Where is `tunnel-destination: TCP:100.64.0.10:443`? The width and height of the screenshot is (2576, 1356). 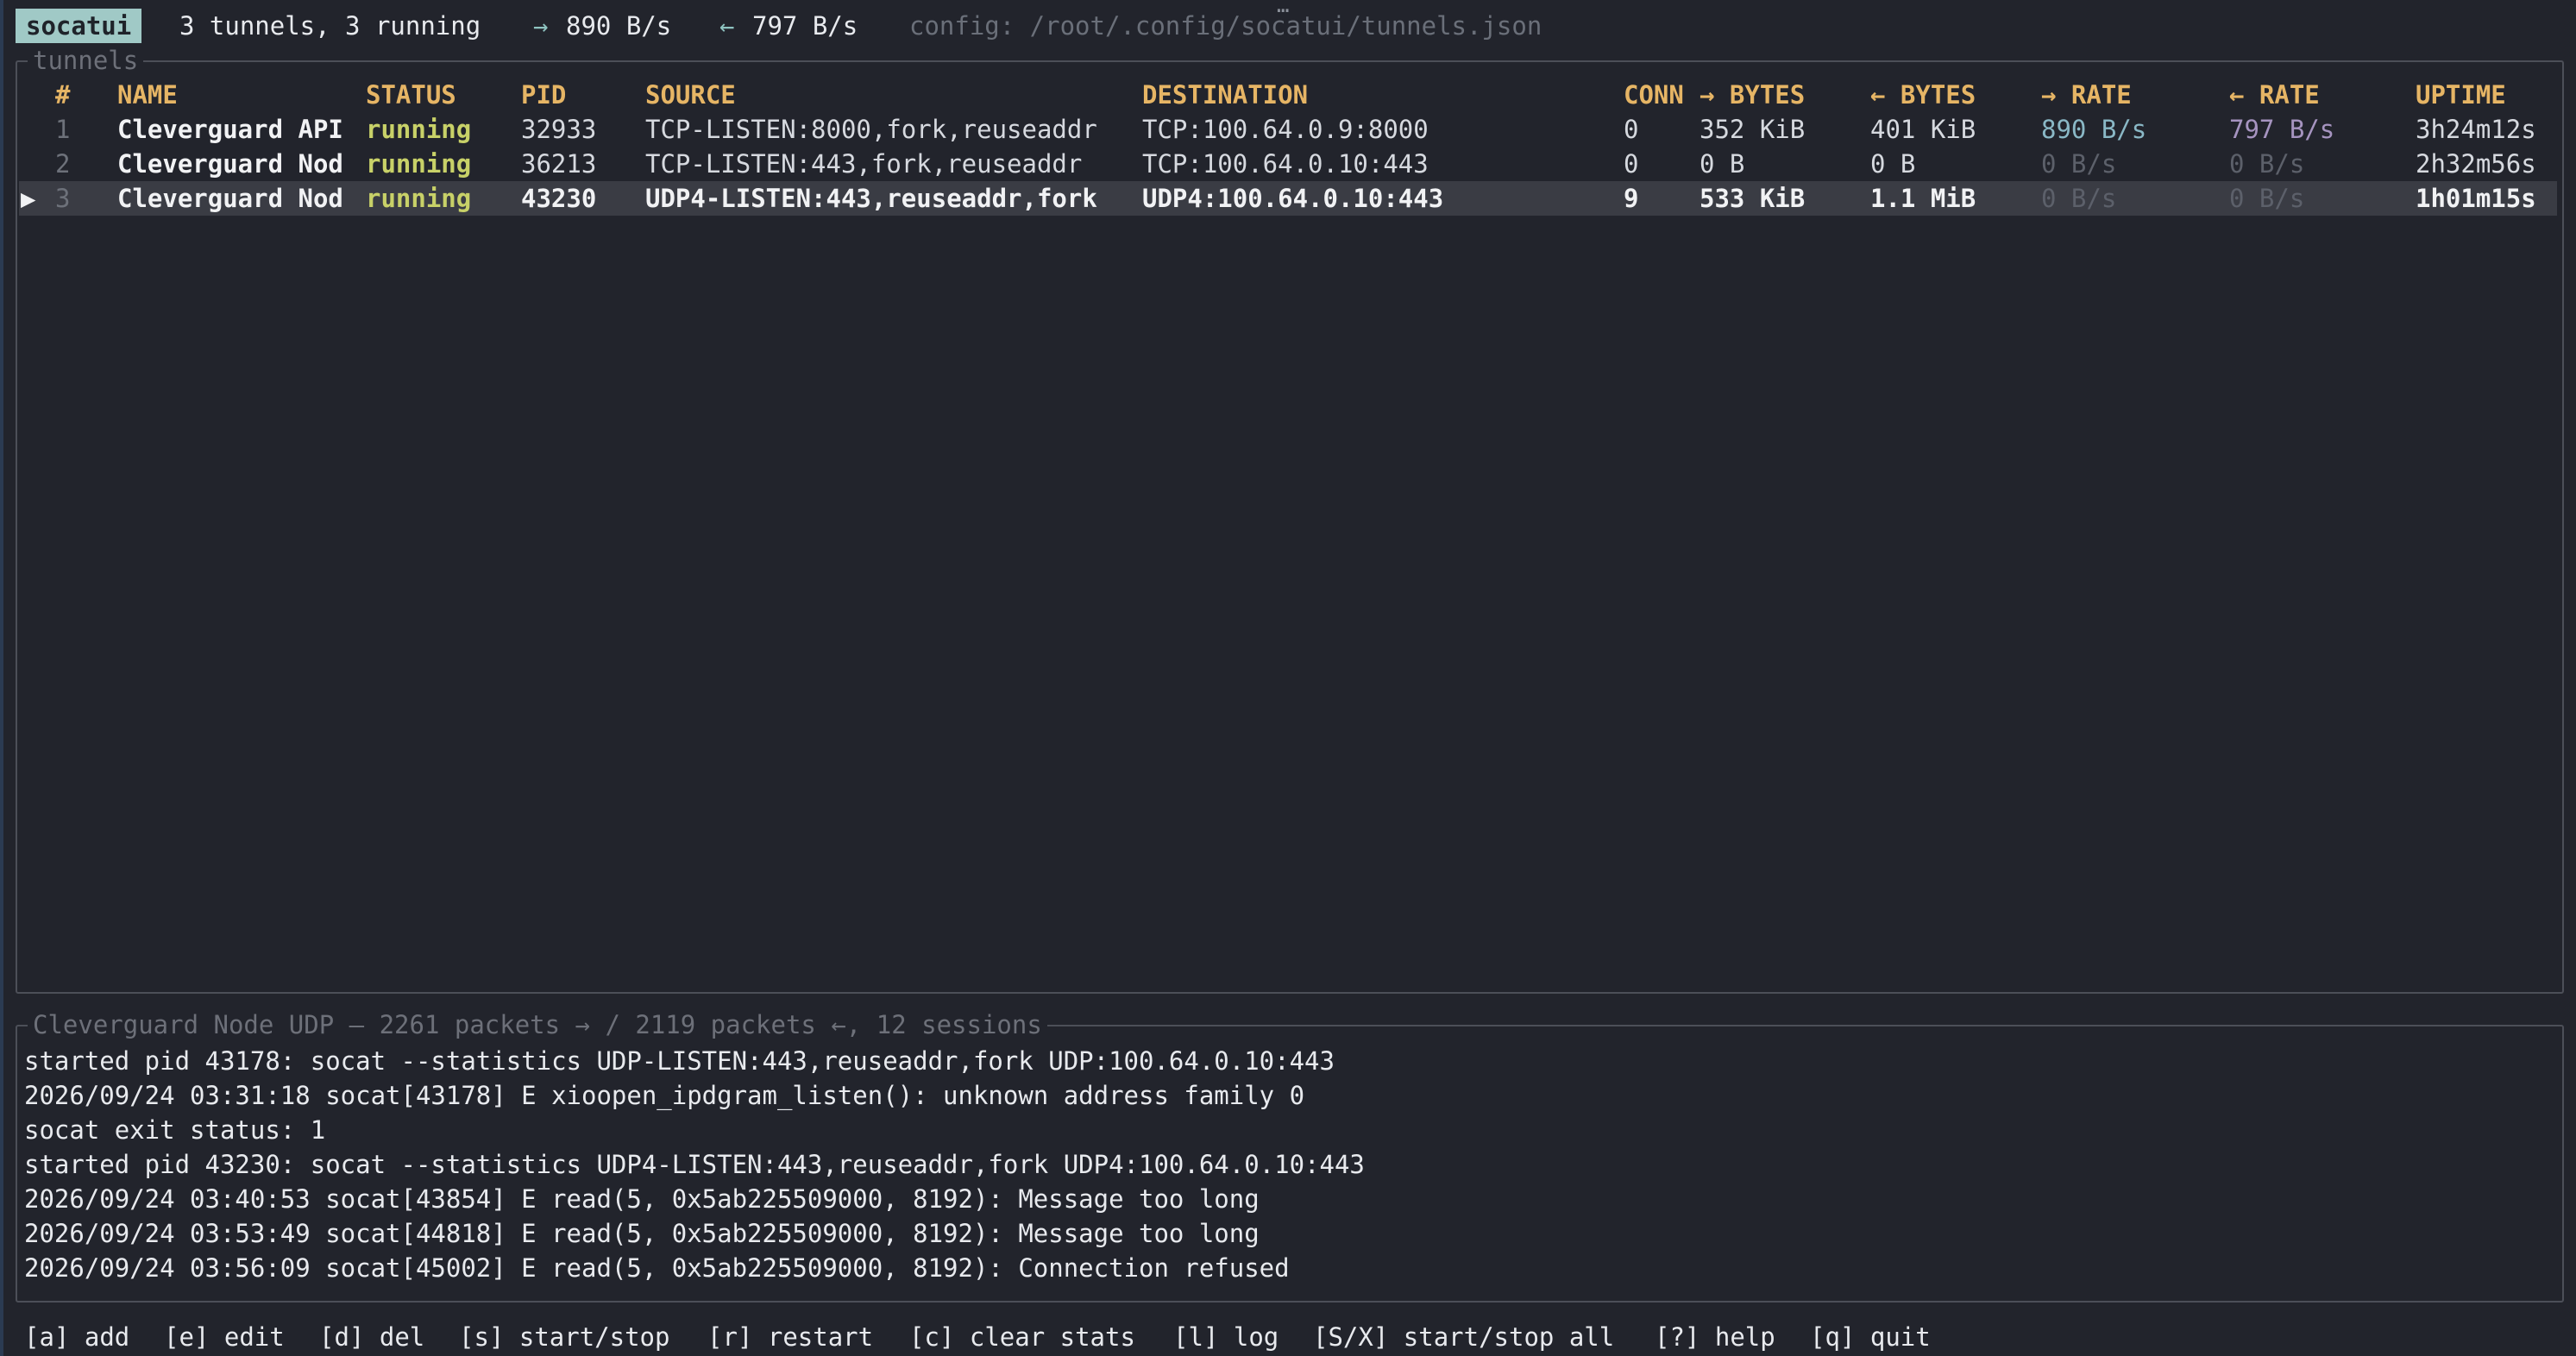
tunnel-destination: TCP:100.64.0.10:443 is located at coordinates (1285, 164).